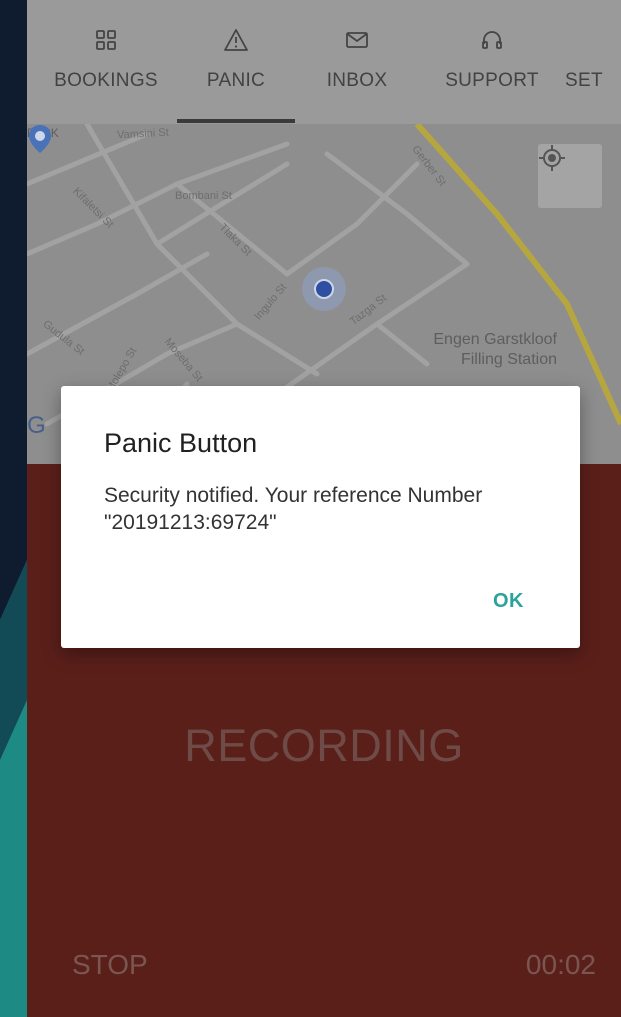 The width and height of the screenshot is (621, 1017). What do you see at coordinates (552, 158) in the screenshot?
I see `crosshair-icon` at bounding box center [552, 158].